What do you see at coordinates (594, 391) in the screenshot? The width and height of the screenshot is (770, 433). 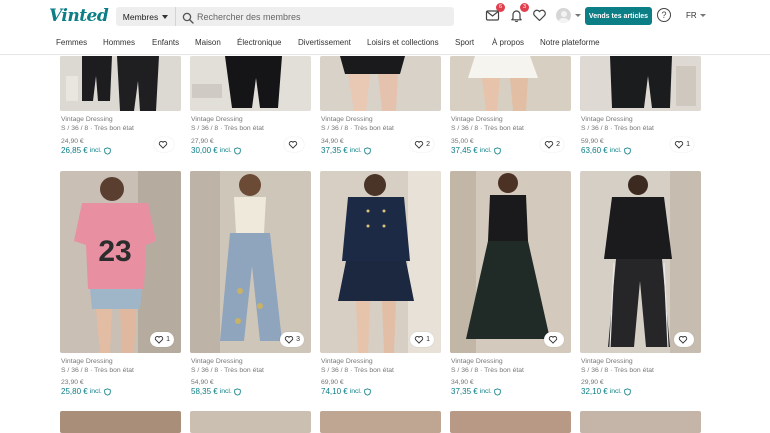 I see `total-value: 32,10 €` at bounding box center [594, 391].